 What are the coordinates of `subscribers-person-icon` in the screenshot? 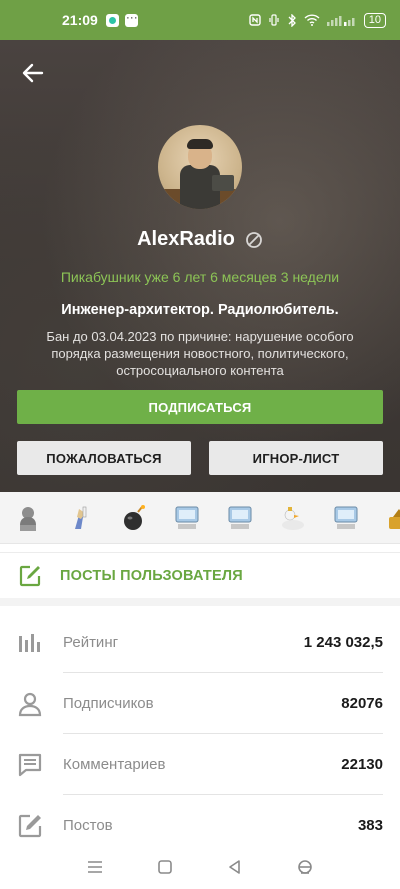 It's located at (30, 704).